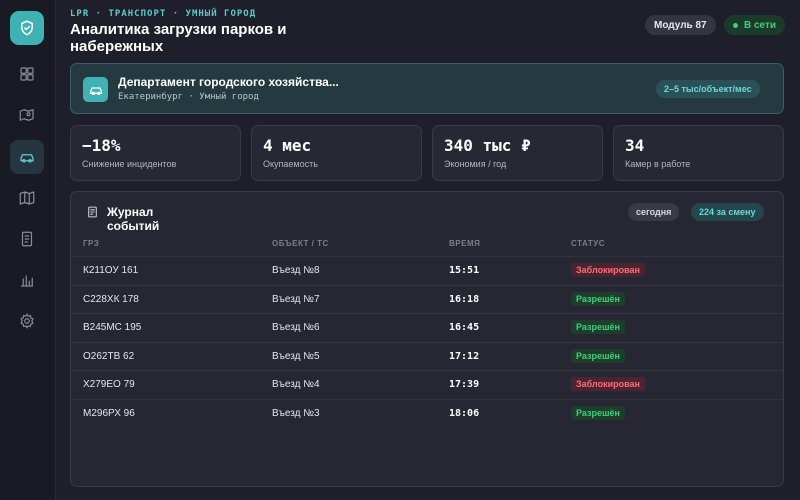 The image size is (800, 500). Describe the element at coordinates (296, 299) in the screenshot. I see `object-cell: Въезд №7` at that location.